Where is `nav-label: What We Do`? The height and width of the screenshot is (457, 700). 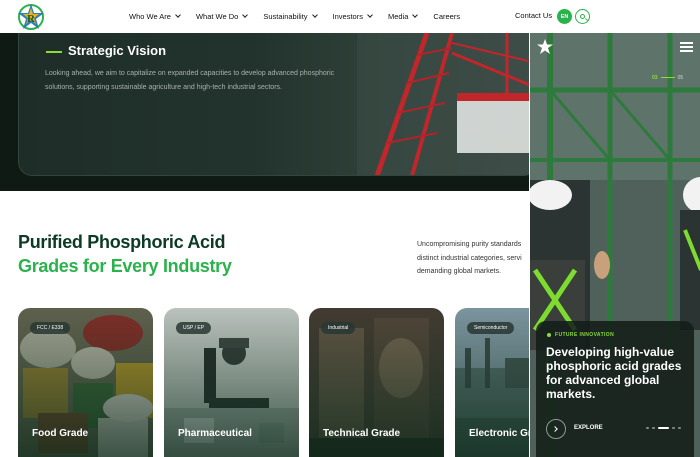
nav-label: What We Do is located at coordinates (217, 16).